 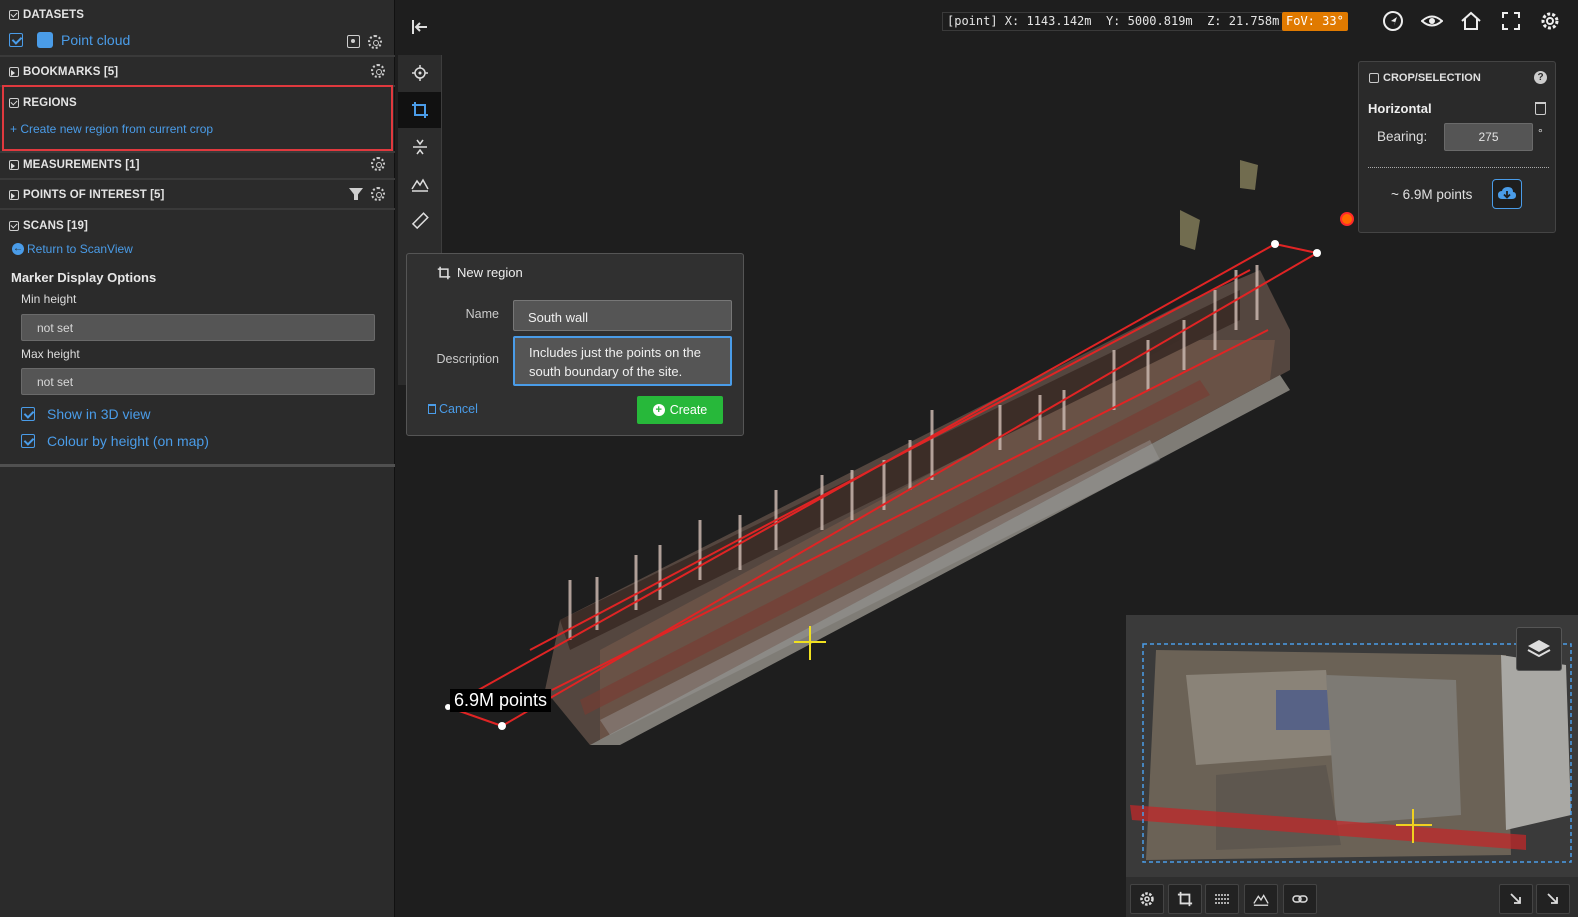 I want to click on measure-tool-button, so click(x=419, y=221).